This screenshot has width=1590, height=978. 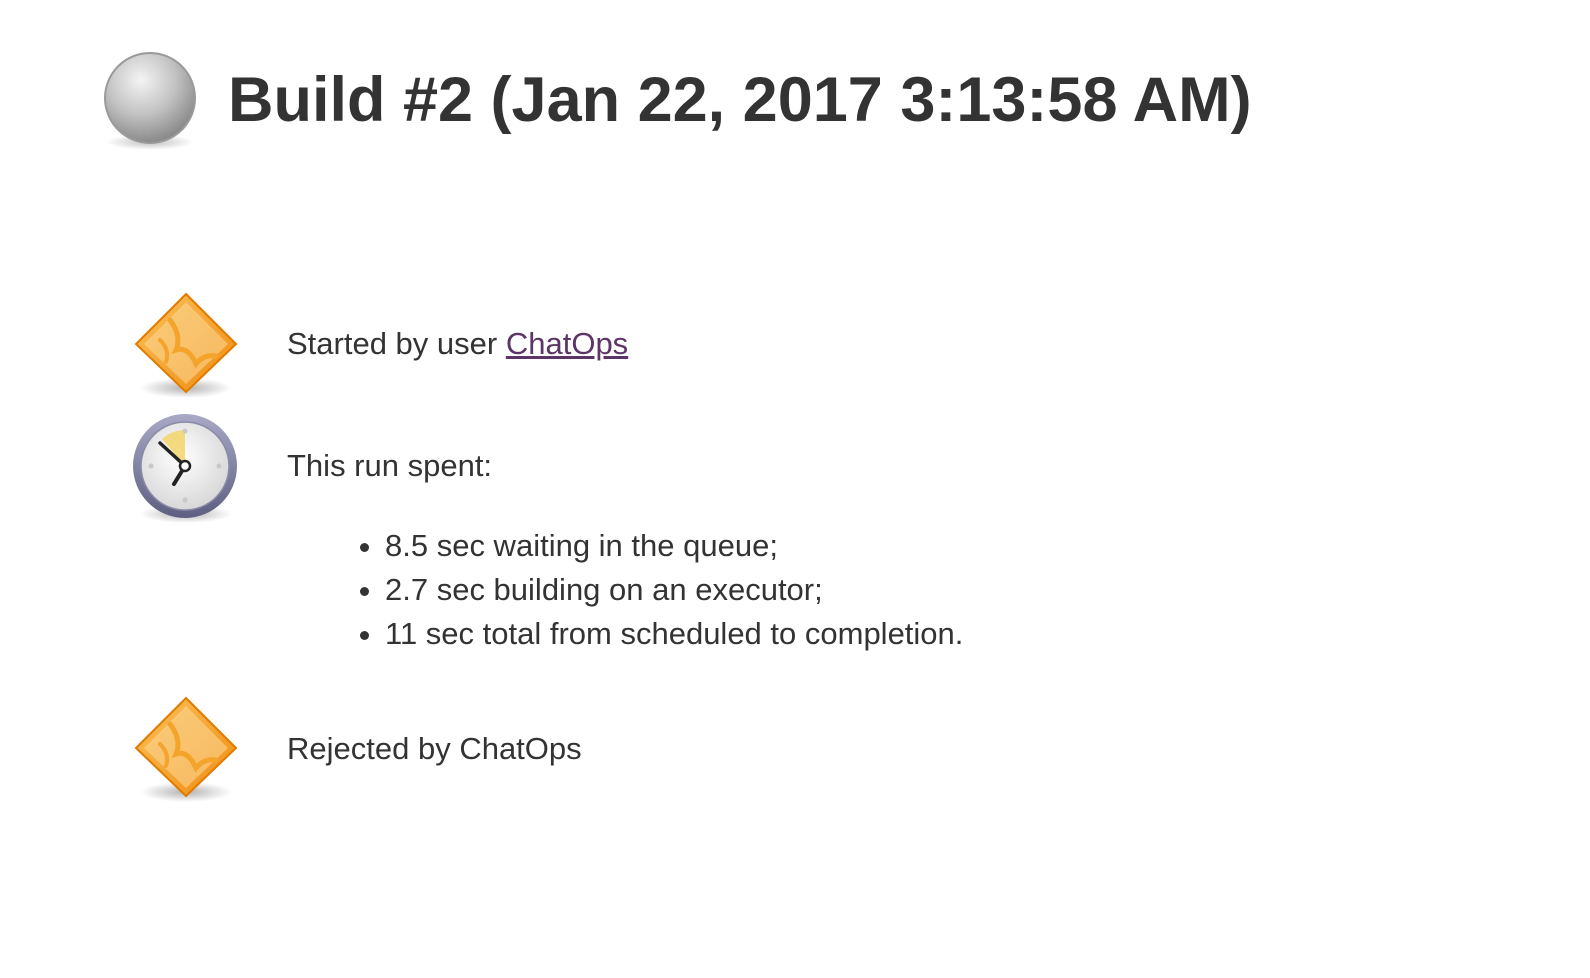 I want to click on list-item: 8.5 sec waiting in the queue;, so click(x=674, y=546).